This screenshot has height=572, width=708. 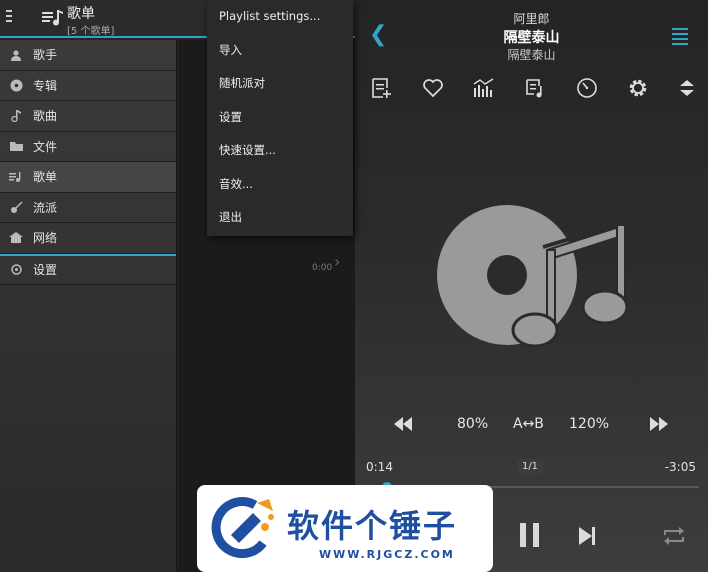 I want to click on sidebar-item-albums: 专辑, so click(x=88, y=86).